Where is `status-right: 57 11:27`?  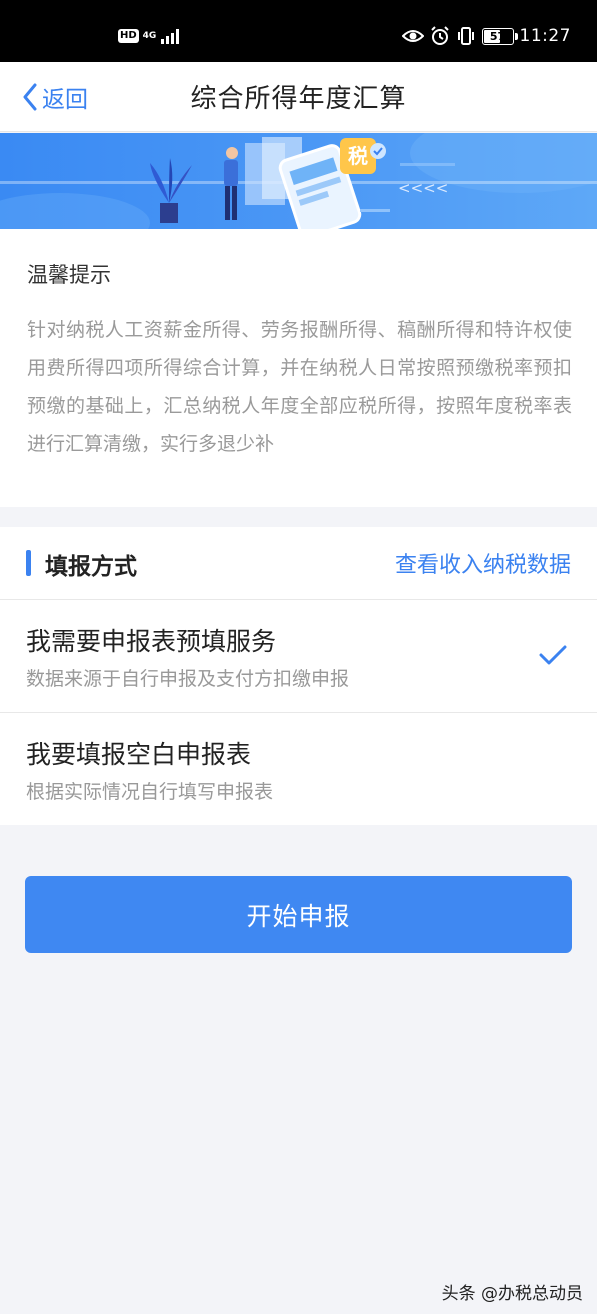 status-right: 57 11:27 is located at coordinates (486, 36).